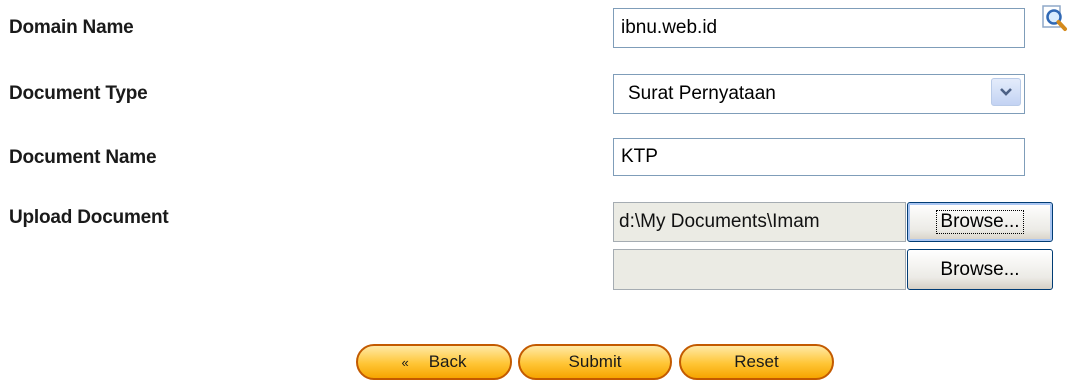 The image size is (1069, 380). Describe the element at coordinates (447, 361) in the screenshot. I see `back-button-label: Back` at that location.